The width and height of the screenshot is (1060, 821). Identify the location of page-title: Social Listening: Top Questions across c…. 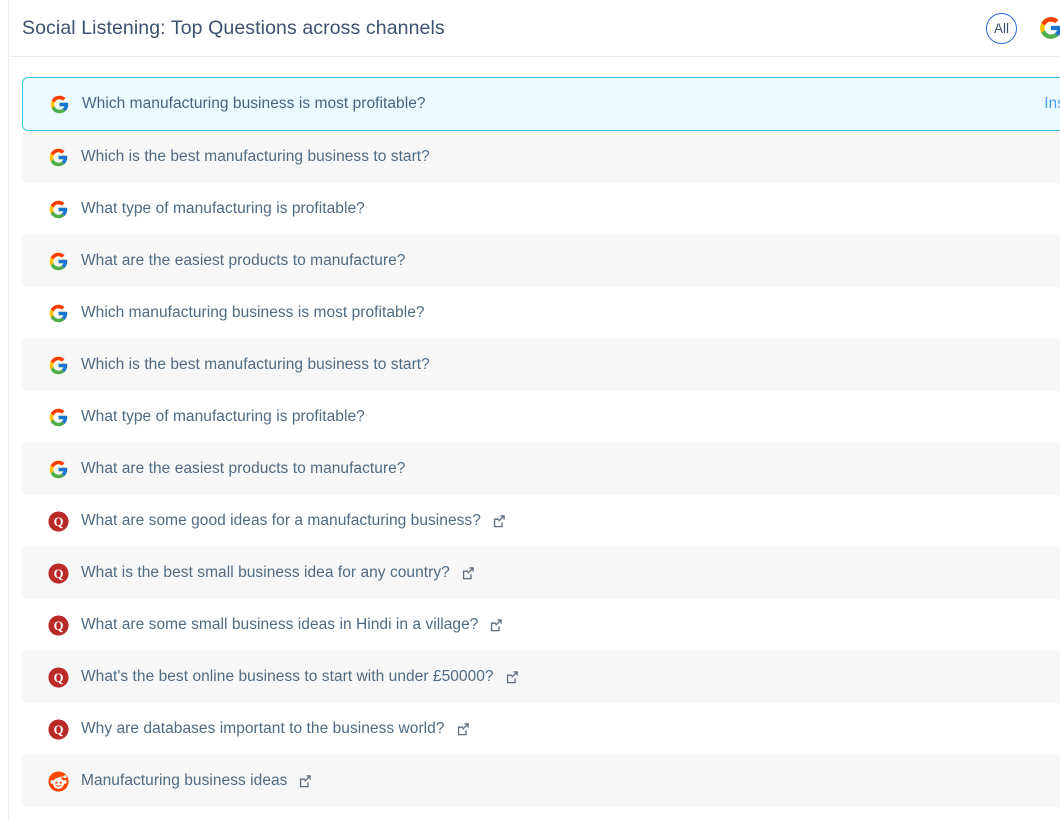
(233, 27).